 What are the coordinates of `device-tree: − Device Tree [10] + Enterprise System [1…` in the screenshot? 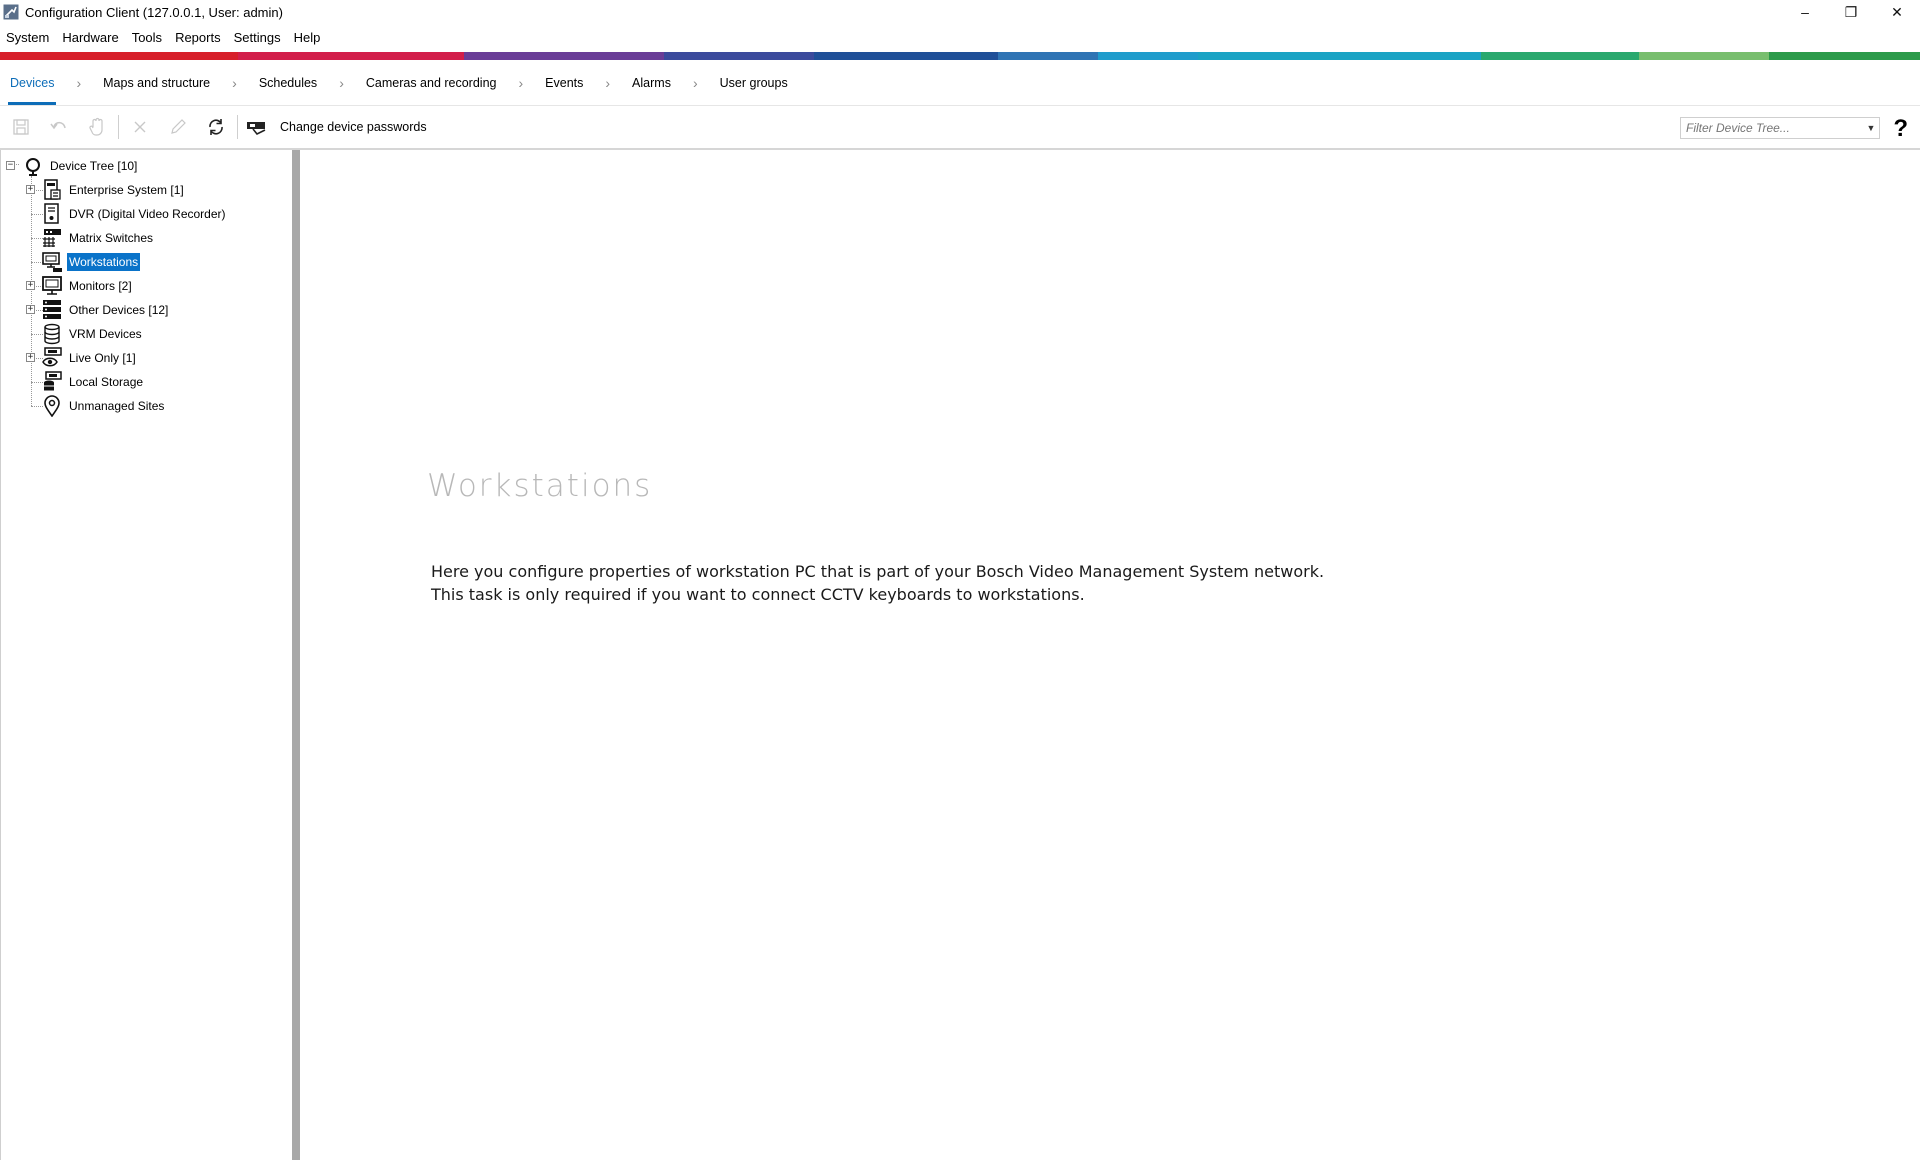 It's located at (146, 283).